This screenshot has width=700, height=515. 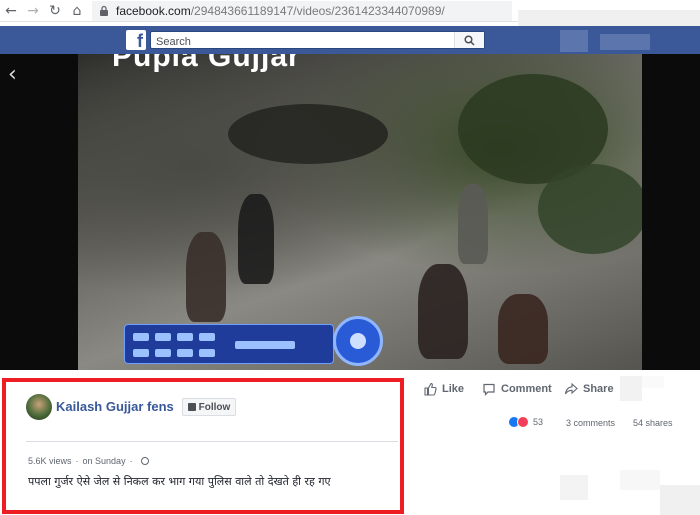 I want to click on reactions-summary: 53, so click(x=525, y=422).